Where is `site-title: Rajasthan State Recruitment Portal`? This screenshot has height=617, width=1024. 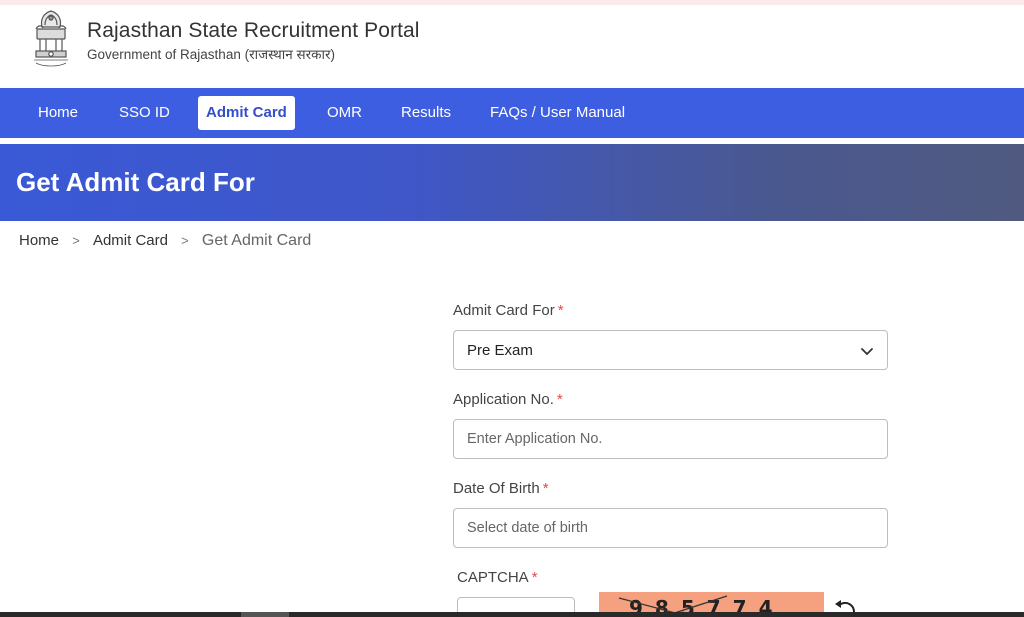
site-title: Rajasthan State Recruitment Portal is located at coordinates (253, 30).